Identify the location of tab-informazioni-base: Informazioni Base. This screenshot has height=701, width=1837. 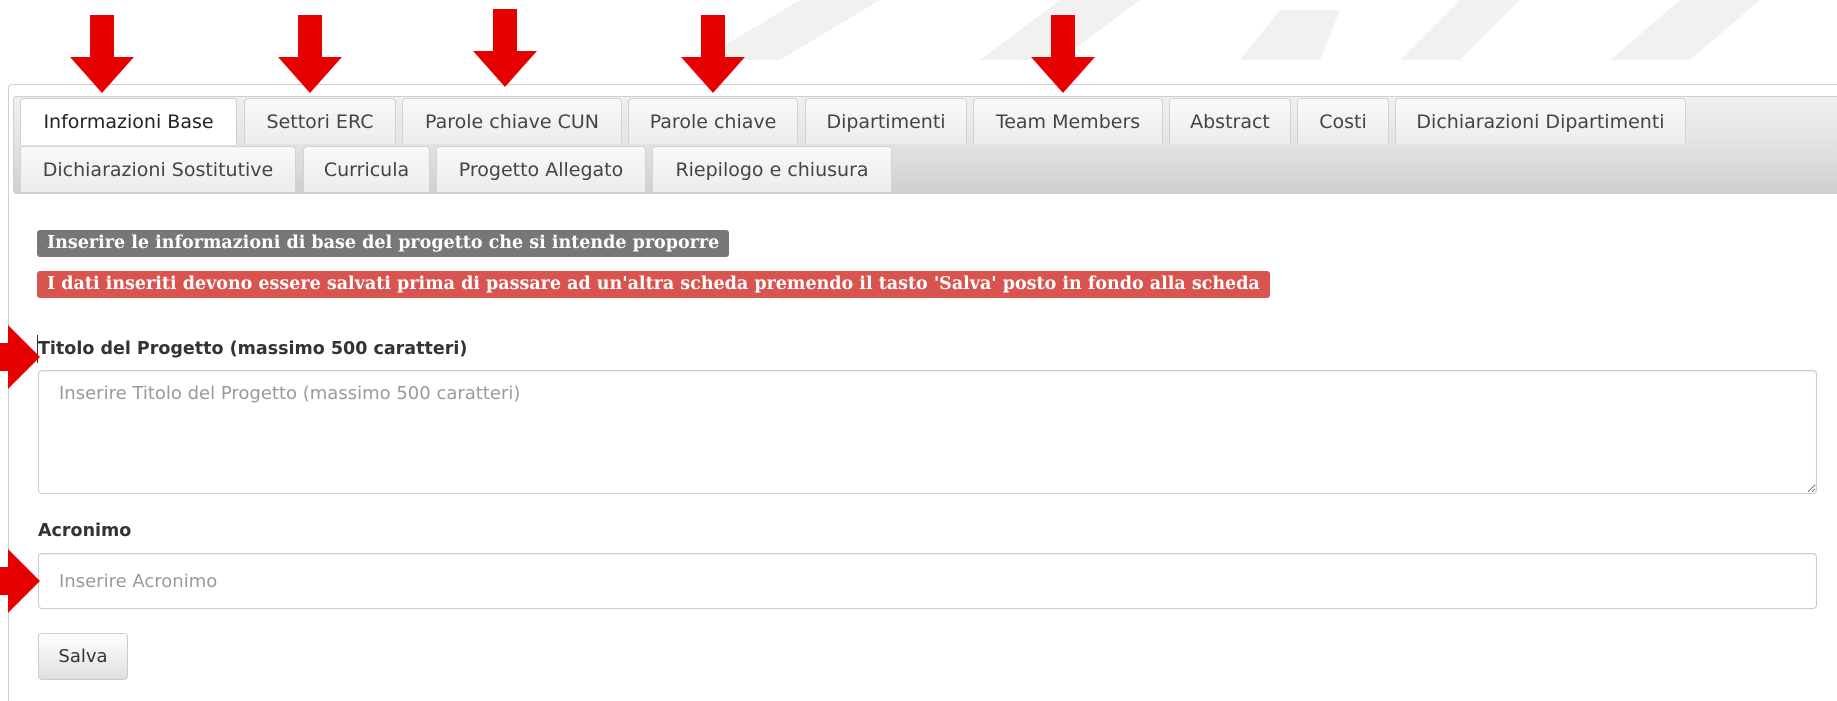
(128, 121).